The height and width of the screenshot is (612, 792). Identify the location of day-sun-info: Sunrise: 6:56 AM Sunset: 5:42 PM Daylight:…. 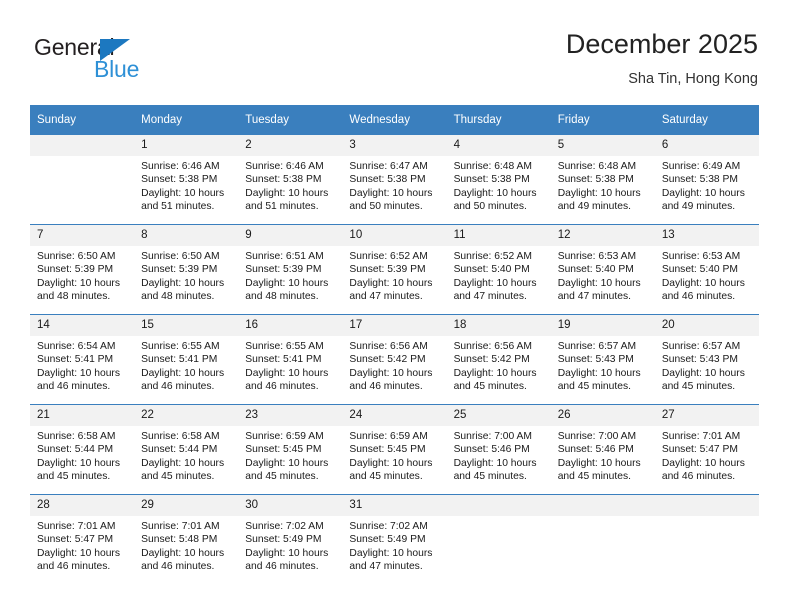
(499, 365).